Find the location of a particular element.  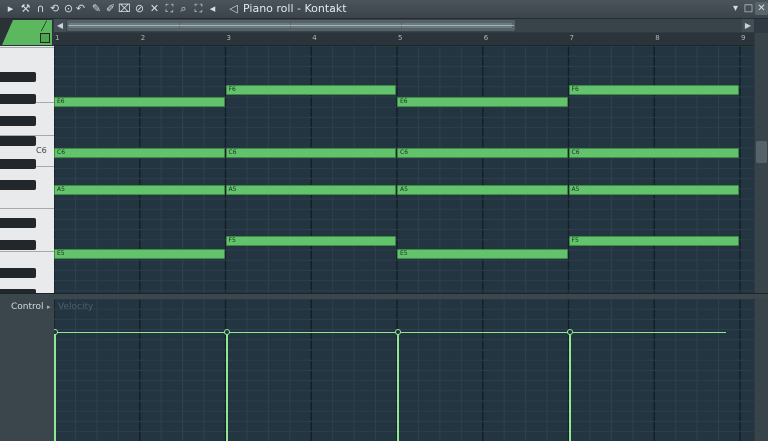

playback-icon: ◂ is located at coordinates (212, 8).